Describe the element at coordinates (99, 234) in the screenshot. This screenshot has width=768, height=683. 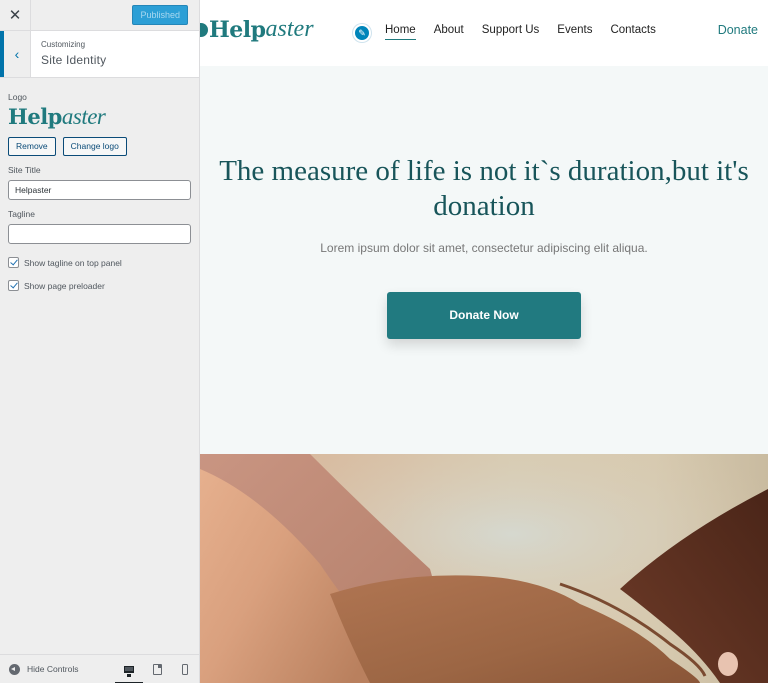
I see `tagline-input` at that location.